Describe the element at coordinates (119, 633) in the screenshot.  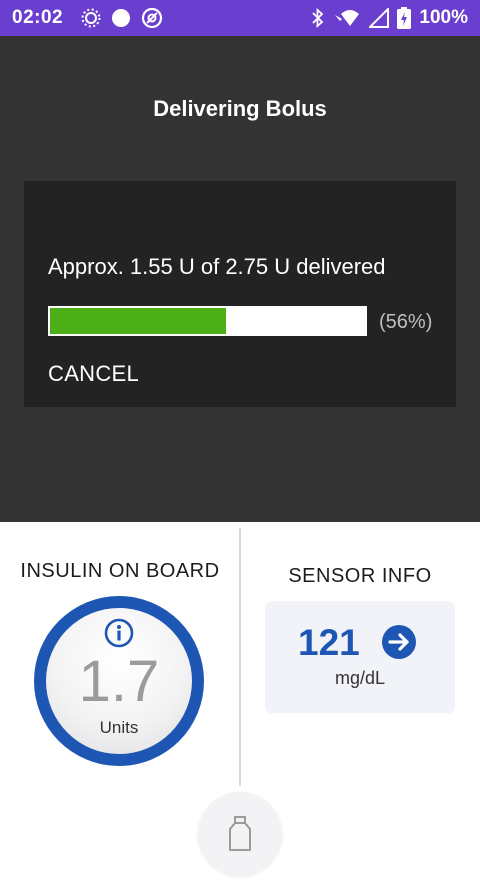
I see `info-icon` at that location.